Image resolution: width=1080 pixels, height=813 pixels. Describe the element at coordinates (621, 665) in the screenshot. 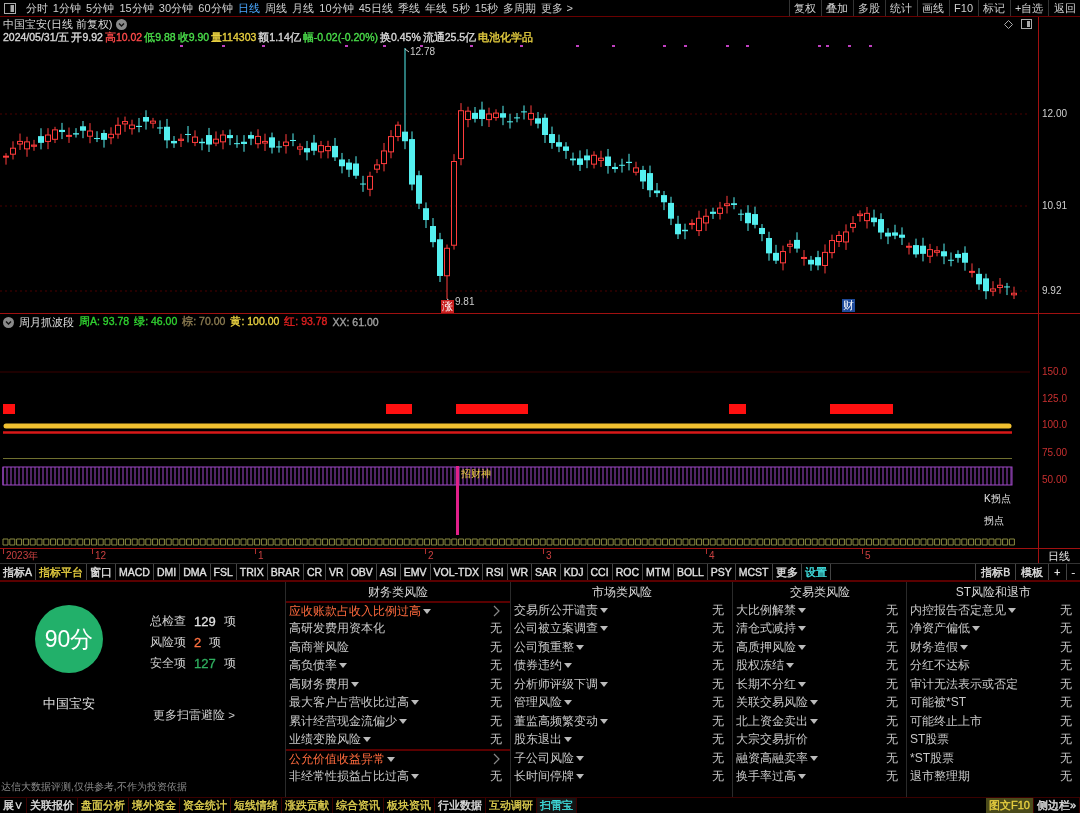

I see `risk-item: 债券违约 无` at that location.